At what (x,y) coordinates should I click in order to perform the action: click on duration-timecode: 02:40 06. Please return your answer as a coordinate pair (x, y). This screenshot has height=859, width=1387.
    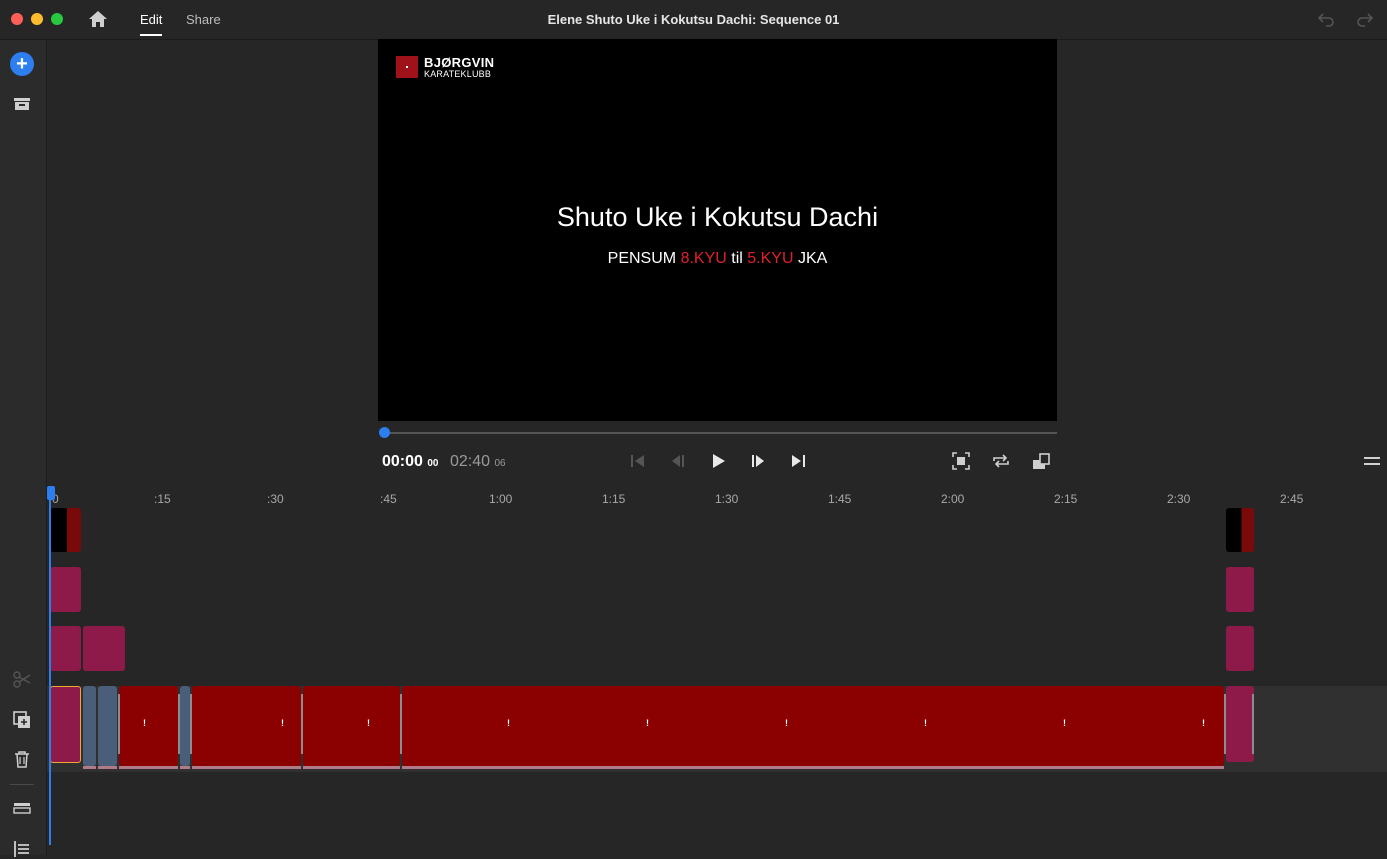
    Looking at the image, I should click on (478, 462).